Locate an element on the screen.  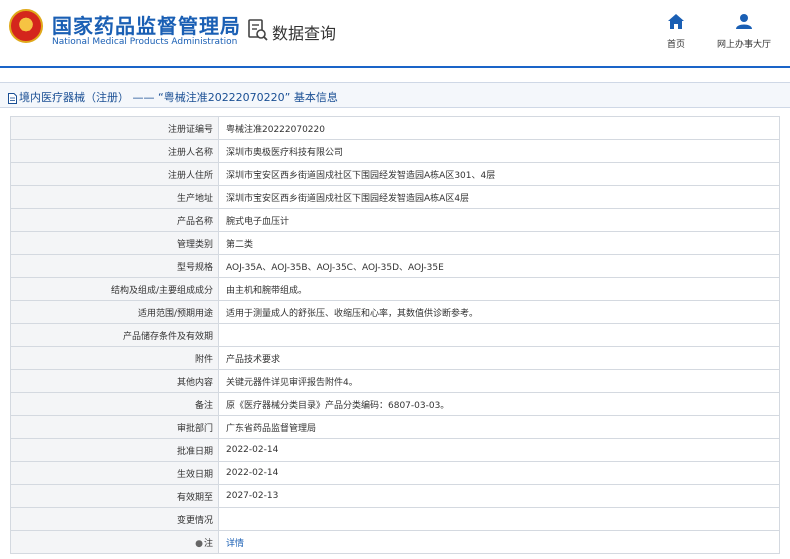
field-label: 生效日期 is located at coordinates (114, 473).